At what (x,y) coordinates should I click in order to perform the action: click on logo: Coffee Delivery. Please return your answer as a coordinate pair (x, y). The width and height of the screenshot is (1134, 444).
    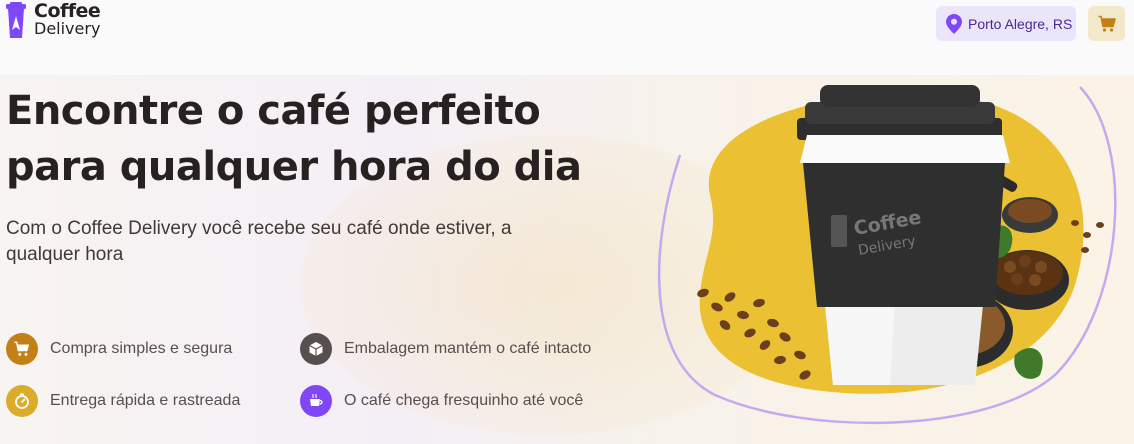
    Looking at the image, I should click on (53, 20).